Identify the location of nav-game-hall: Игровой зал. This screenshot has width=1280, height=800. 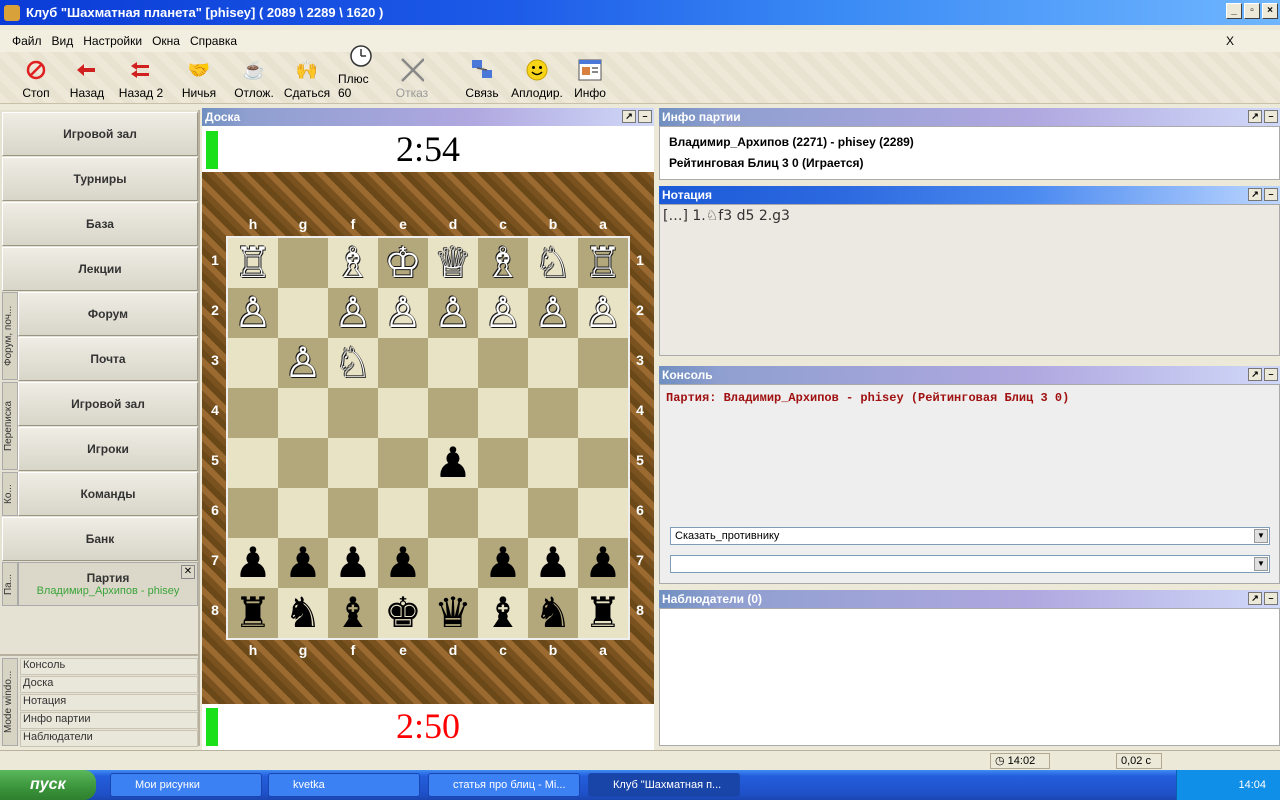
(100, 134).